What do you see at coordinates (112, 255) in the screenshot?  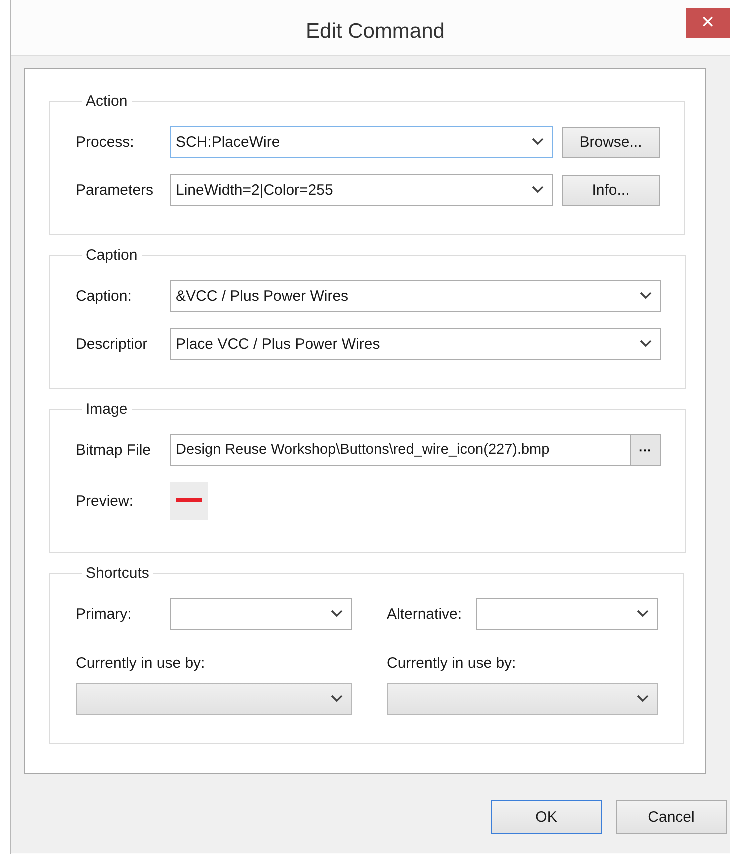 I see `group-title: Caption` at bounding box center [112, 255].